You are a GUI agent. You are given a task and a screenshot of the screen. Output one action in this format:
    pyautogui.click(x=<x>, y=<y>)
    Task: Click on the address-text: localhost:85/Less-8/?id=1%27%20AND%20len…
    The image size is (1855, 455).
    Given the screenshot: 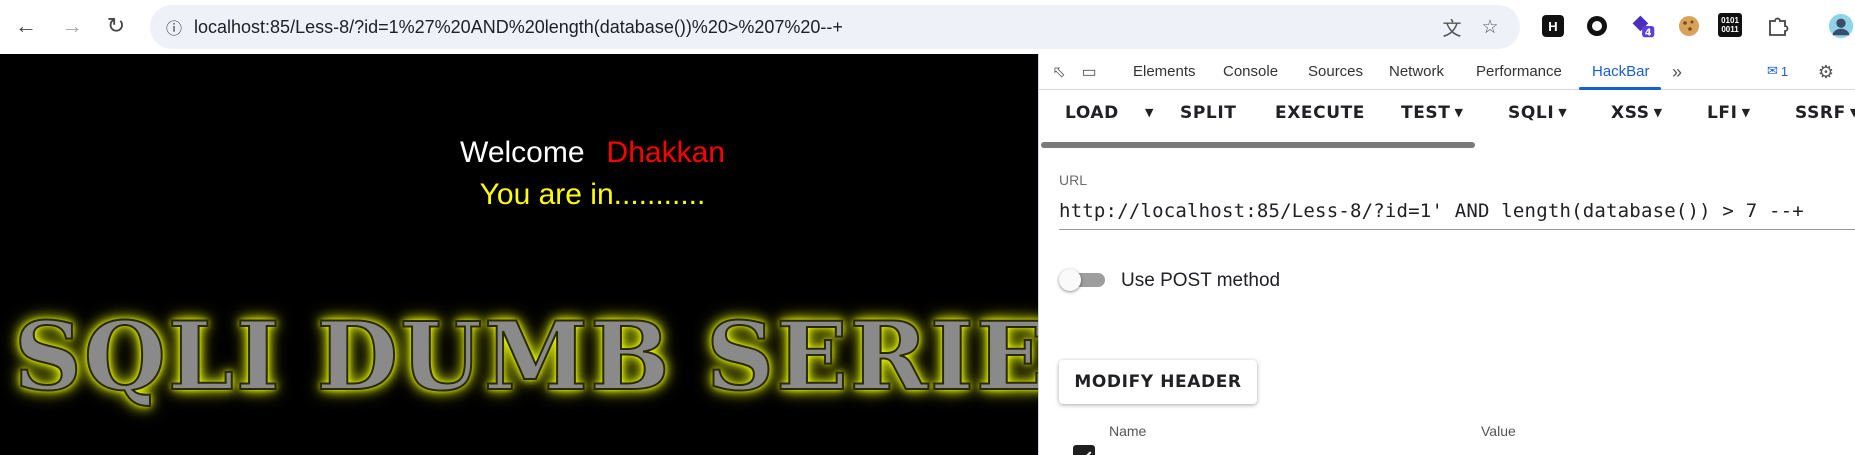 What is the action you would take?
    pyautogui.click(x=518, y=27)
    